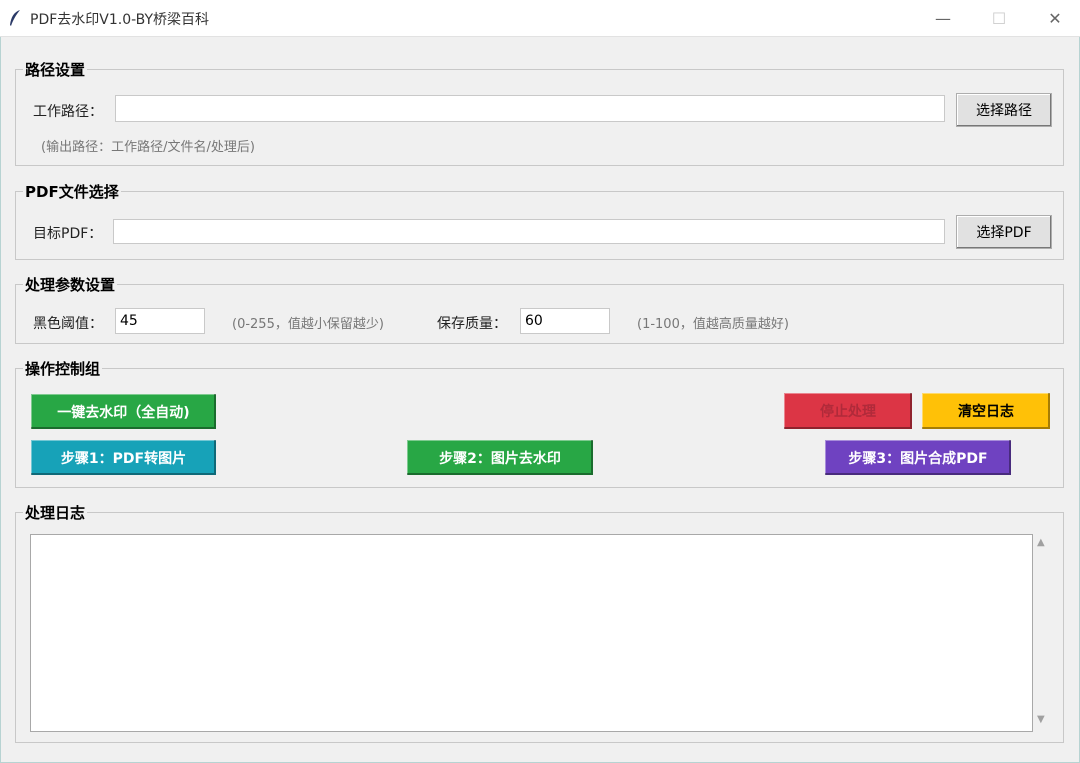 The height and width of the screenshot is (763, 1080). What do you see at coordinates (529, 231) in the screenshot?
I see `target-pdf-input` at bounding box center [529, 231].